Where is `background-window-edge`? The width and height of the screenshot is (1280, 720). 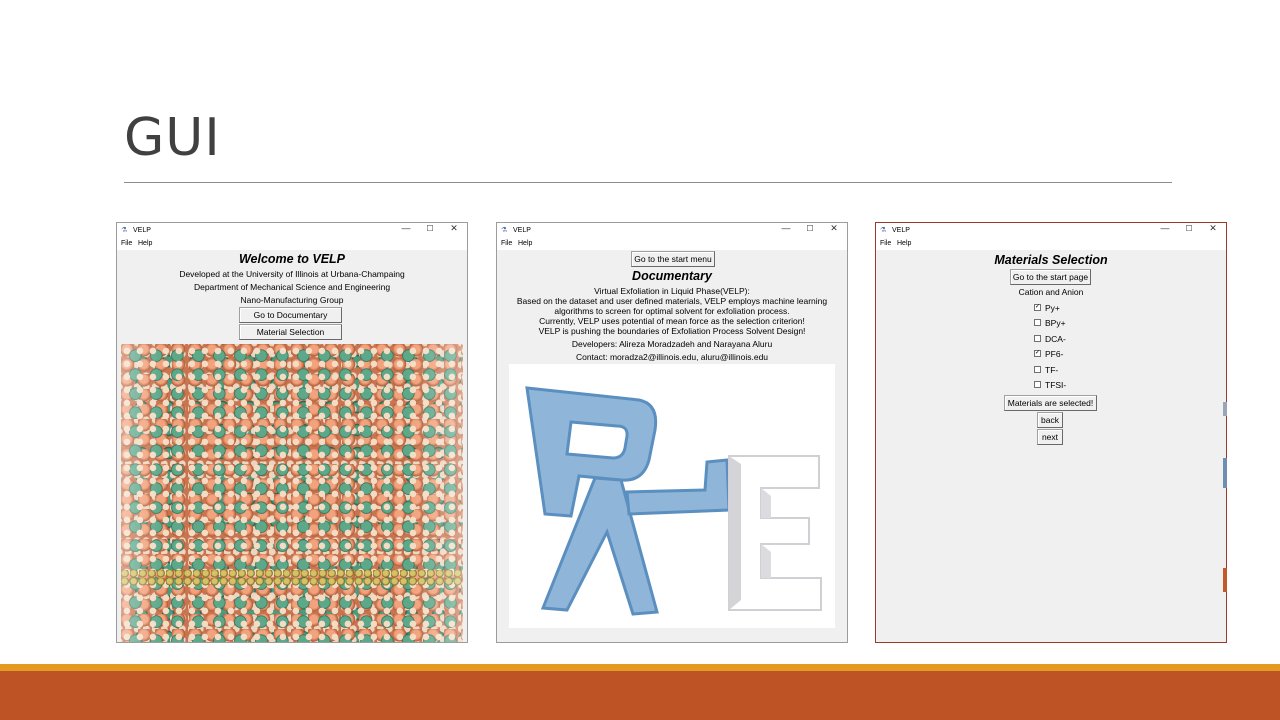
background-window-edge is located at coordinates (1225, 432).